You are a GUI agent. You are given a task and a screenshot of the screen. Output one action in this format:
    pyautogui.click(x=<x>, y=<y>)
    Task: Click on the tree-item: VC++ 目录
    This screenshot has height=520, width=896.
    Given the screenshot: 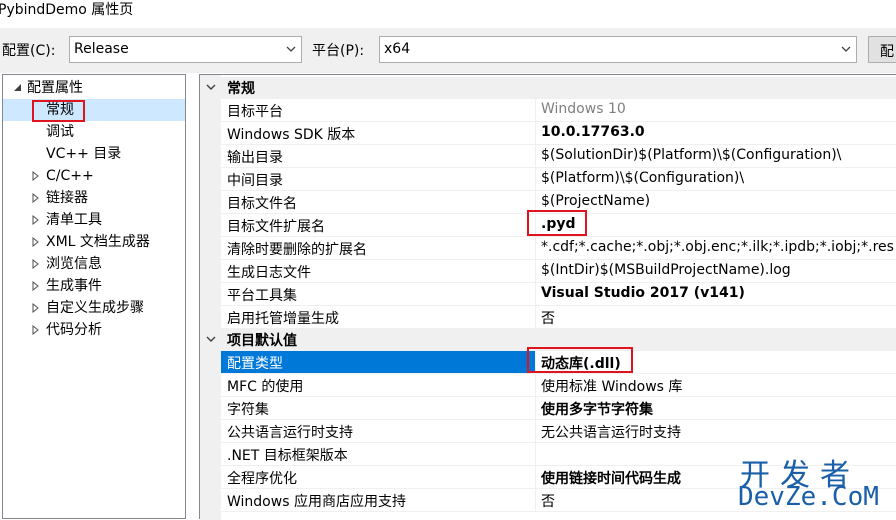 What is the action you would take?
    pyautogui.click(x=94, y=154)
    